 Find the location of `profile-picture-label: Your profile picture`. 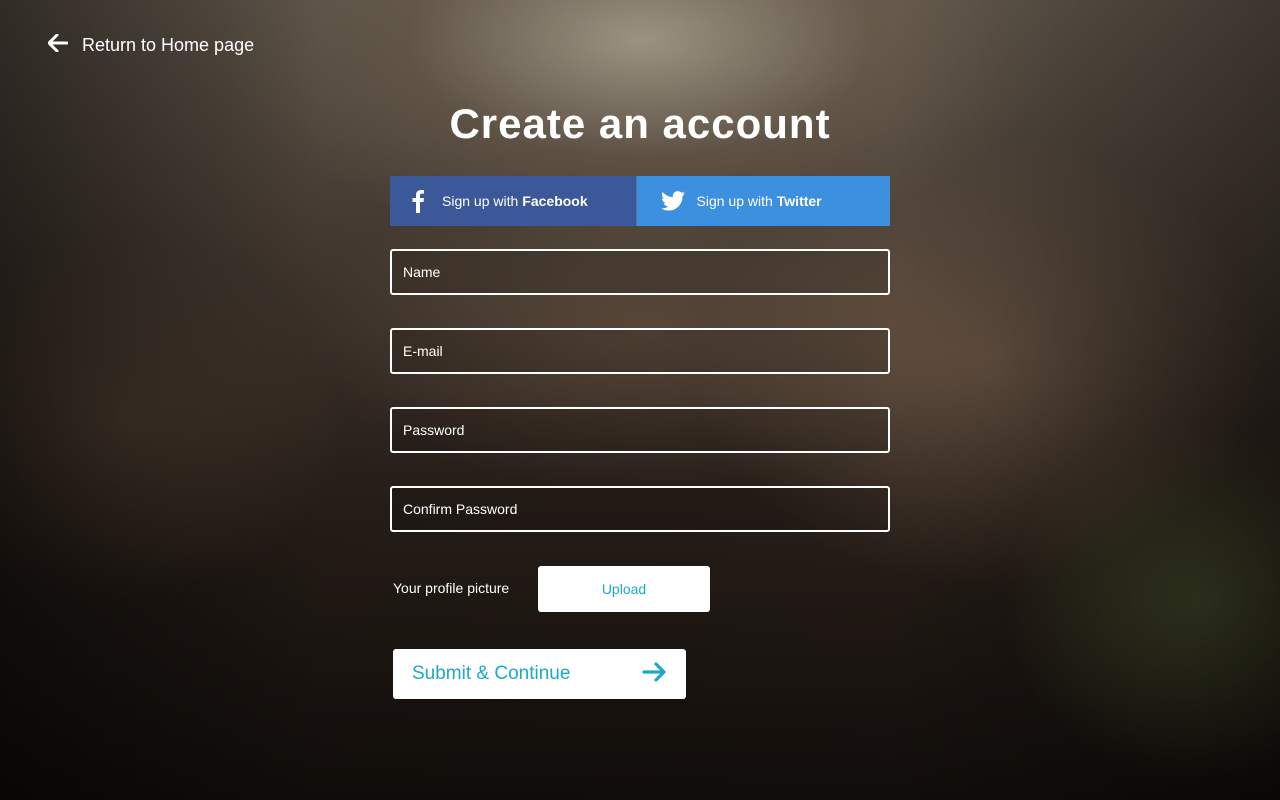

profile-picture-label: Your profile picture is located at coordinates (451, 588).